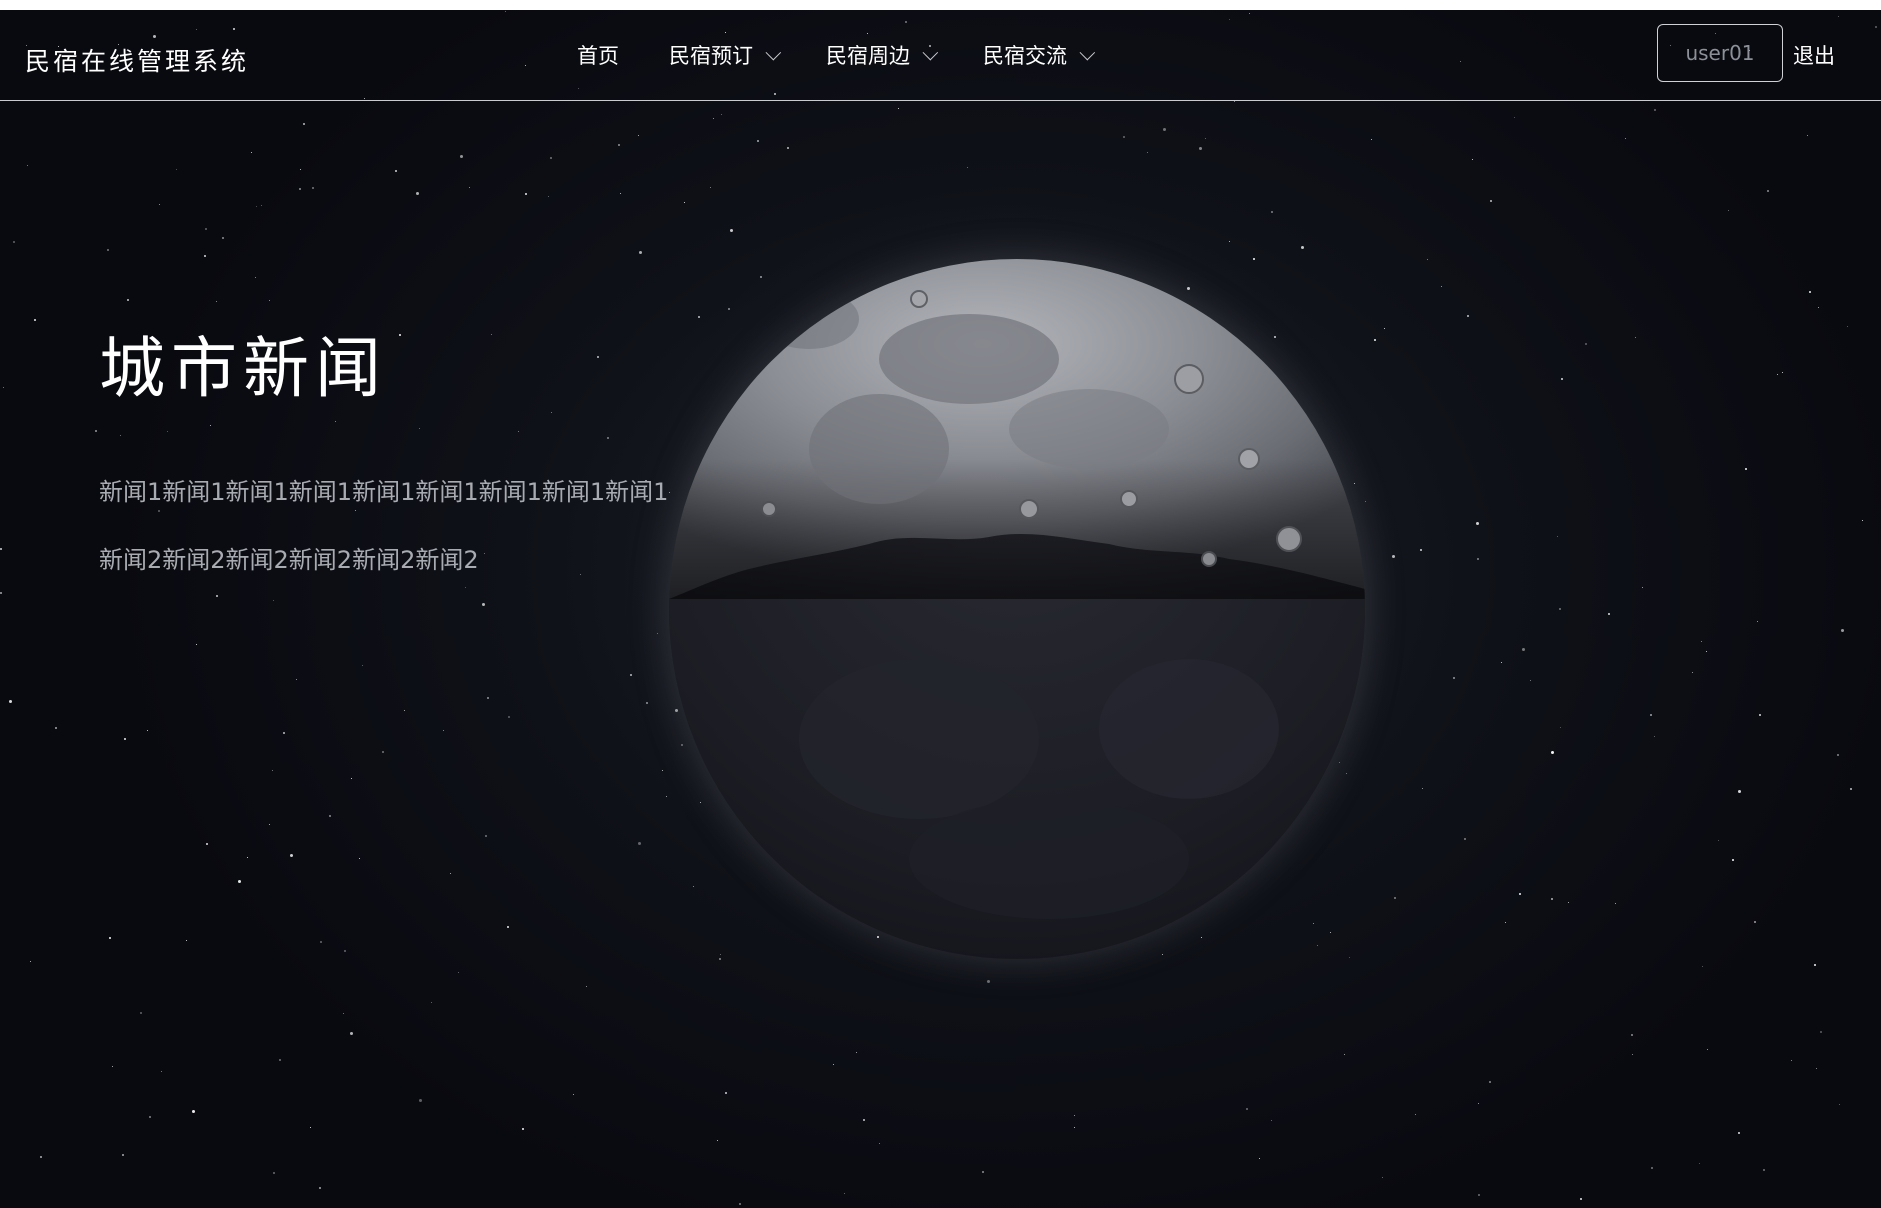 This screenshot has width=1881, height=1208. Describe the element at coordinates (711, 56) in the screenshot. I see `nav-item-label: 民宿预订` at that location.